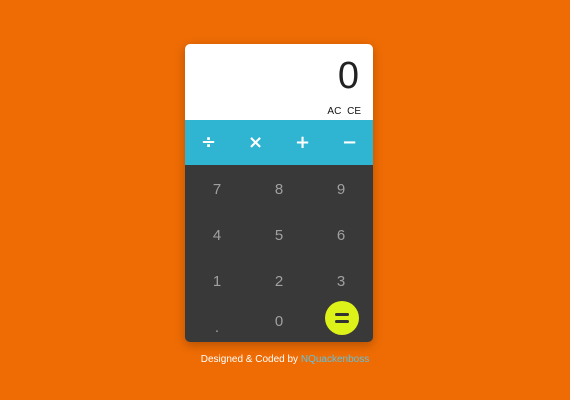  What do you see at coordinates (217, 323) in the screenshot?
I see `decimal-point-key: .` at bounding box center [217, 323].